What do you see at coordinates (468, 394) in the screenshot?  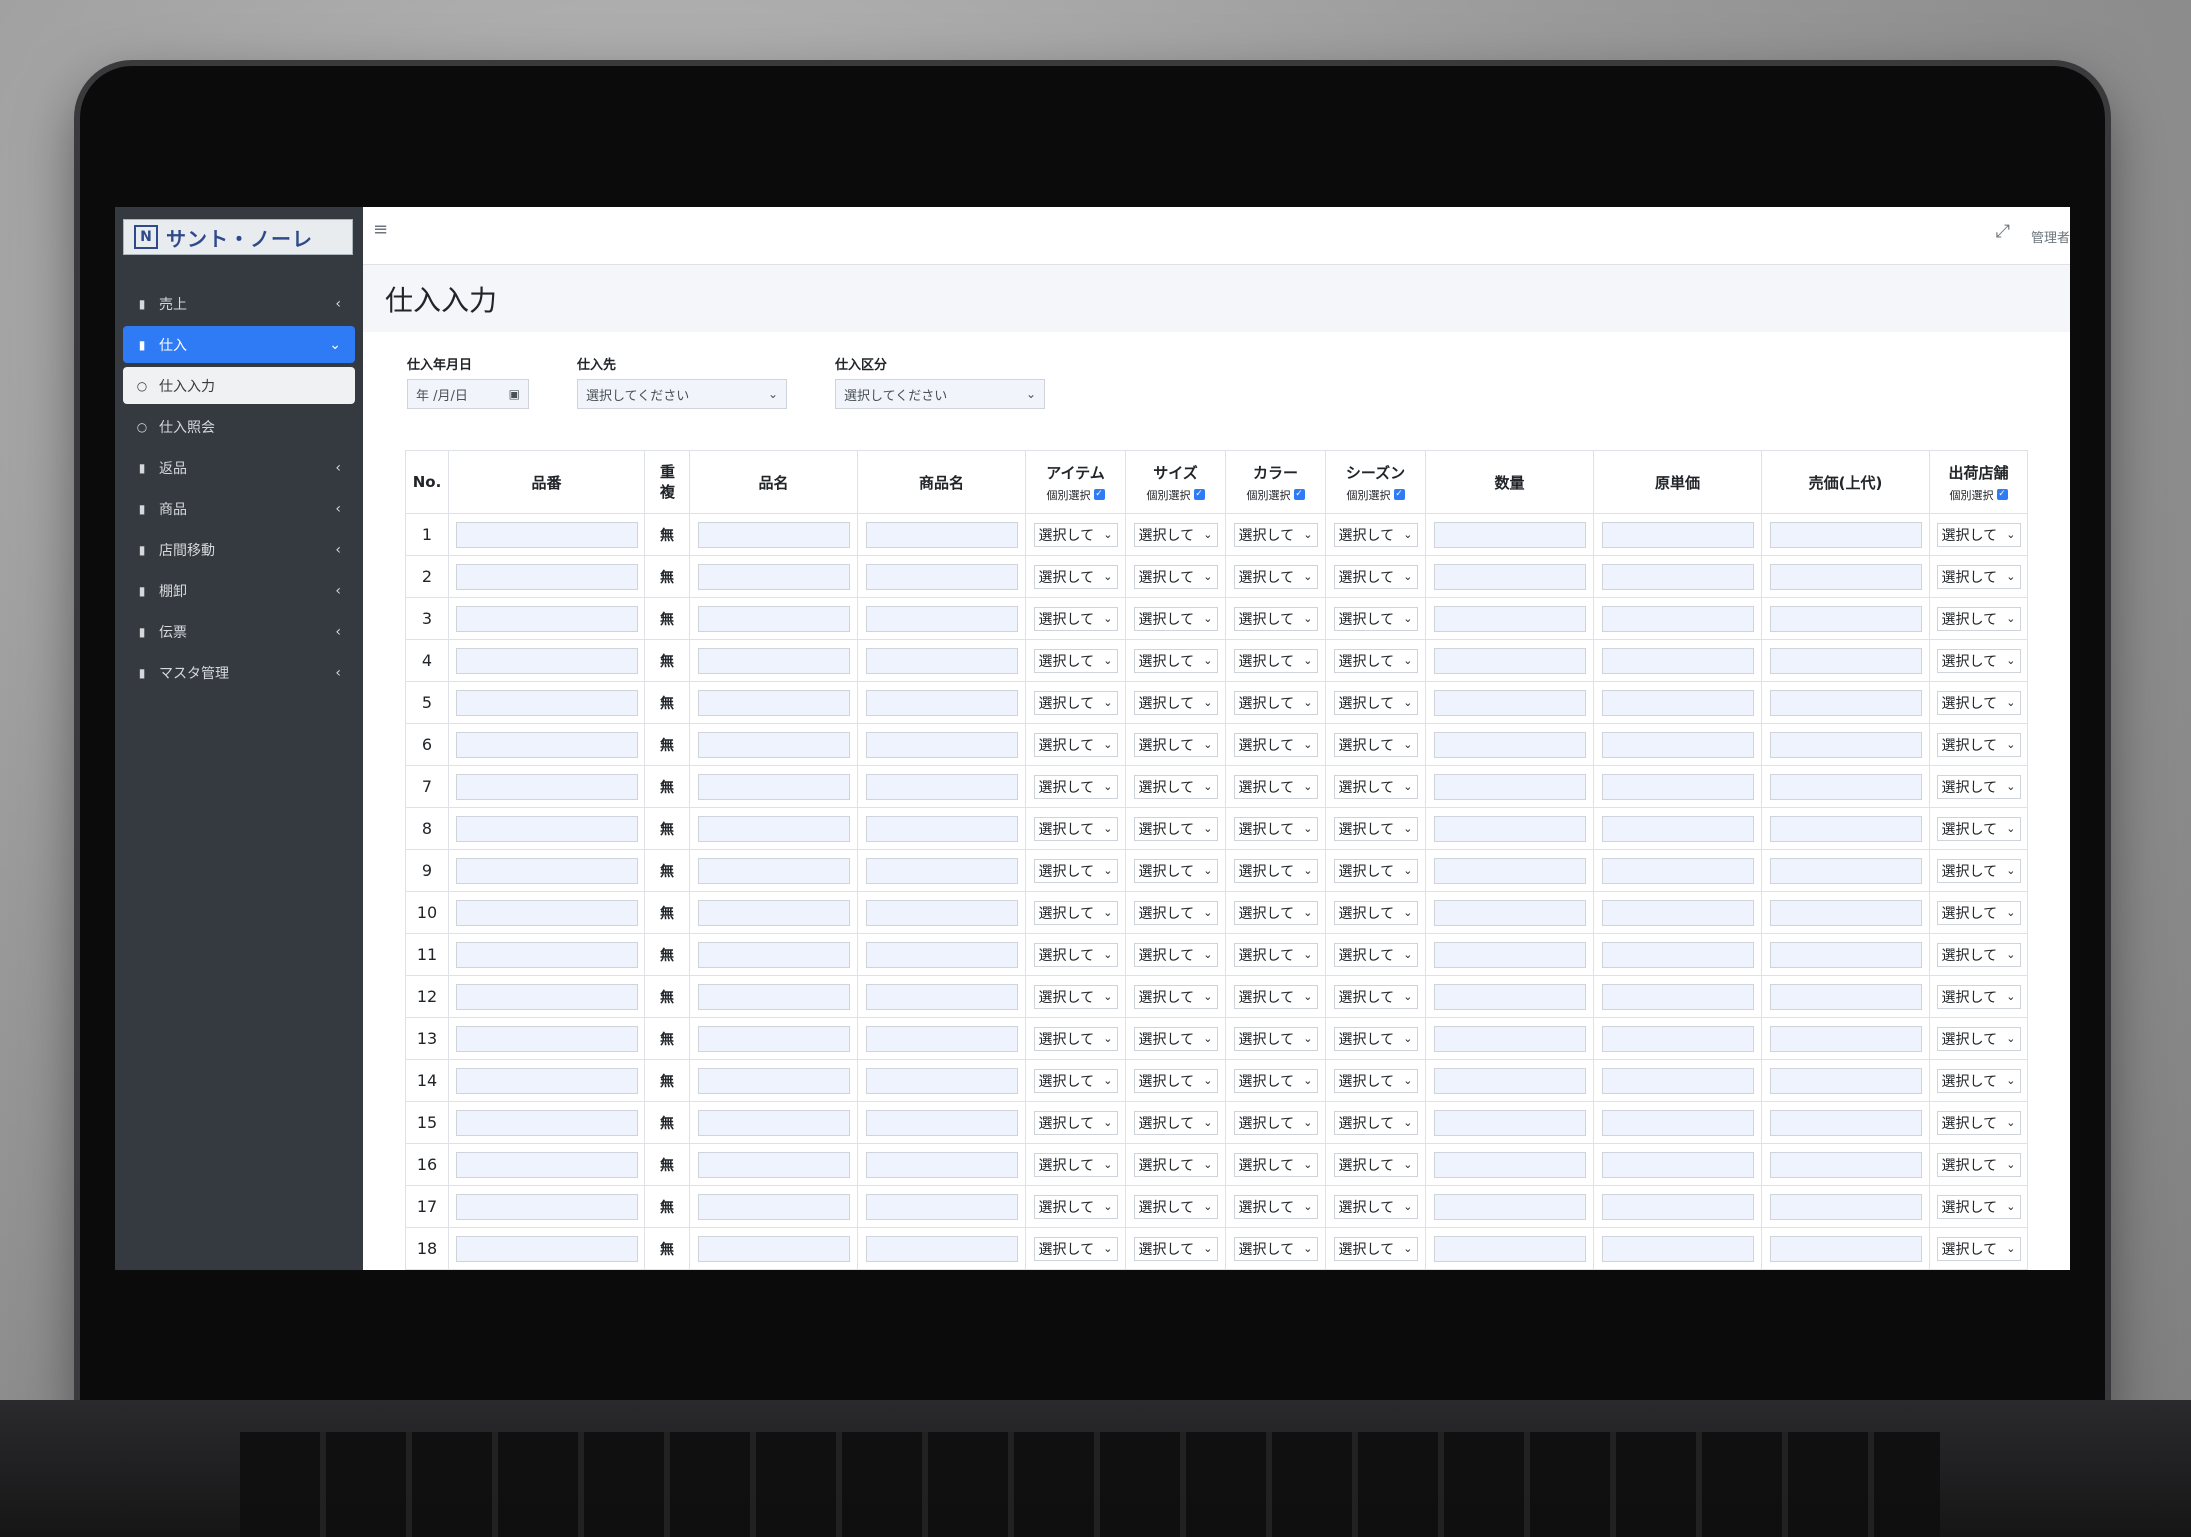 I see `date-input: 年 /月/日 ▣` at bounding box center [468, 394].